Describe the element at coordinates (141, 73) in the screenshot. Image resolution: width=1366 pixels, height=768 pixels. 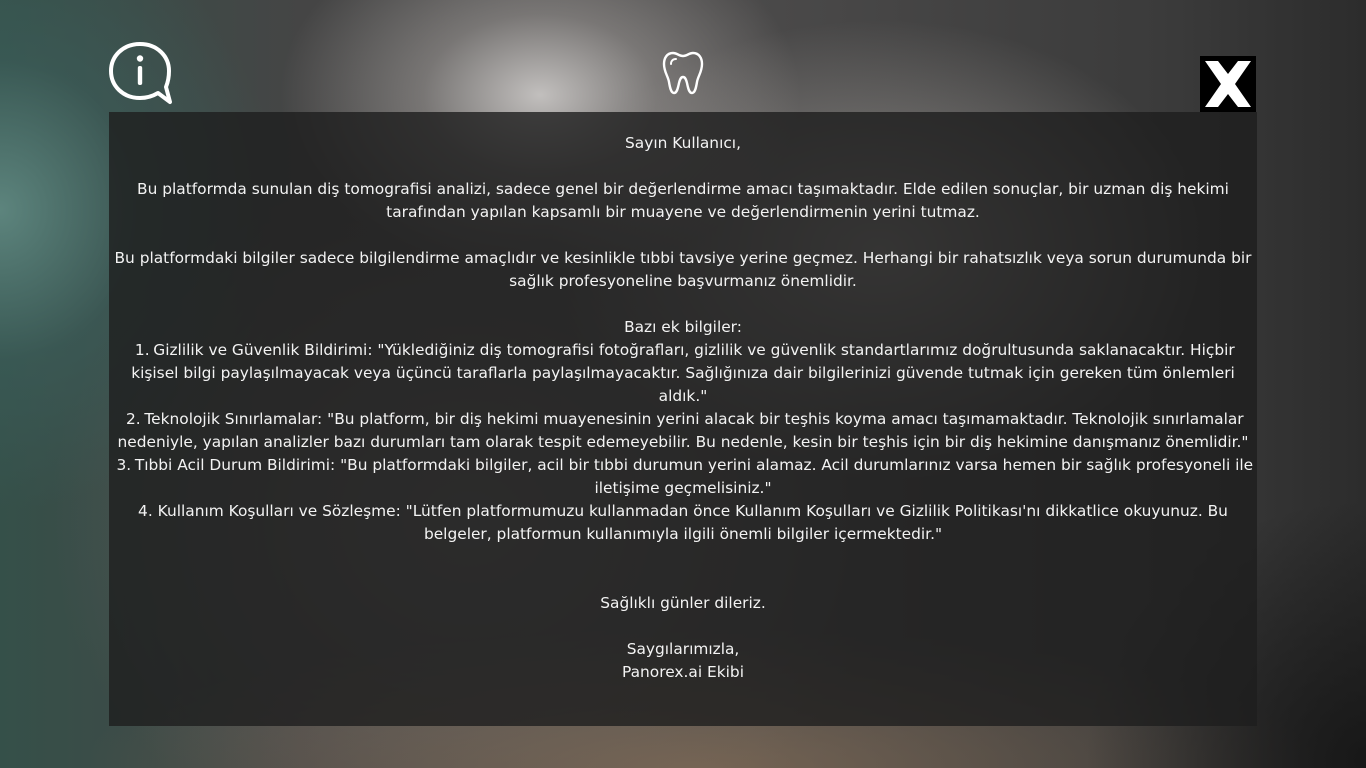
I see `info-icon` at that location.